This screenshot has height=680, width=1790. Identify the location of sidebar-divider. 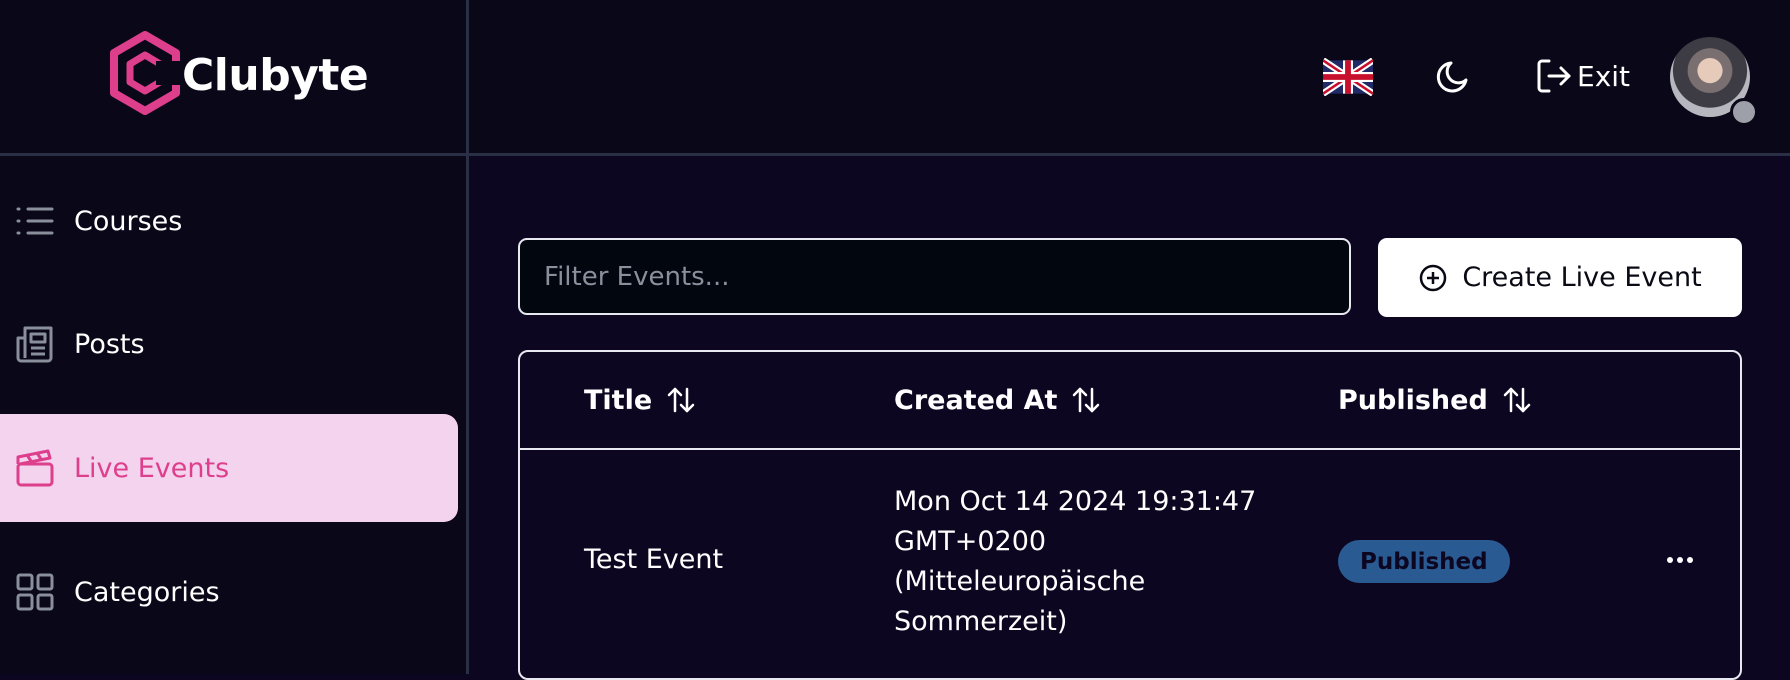
(467, 337).